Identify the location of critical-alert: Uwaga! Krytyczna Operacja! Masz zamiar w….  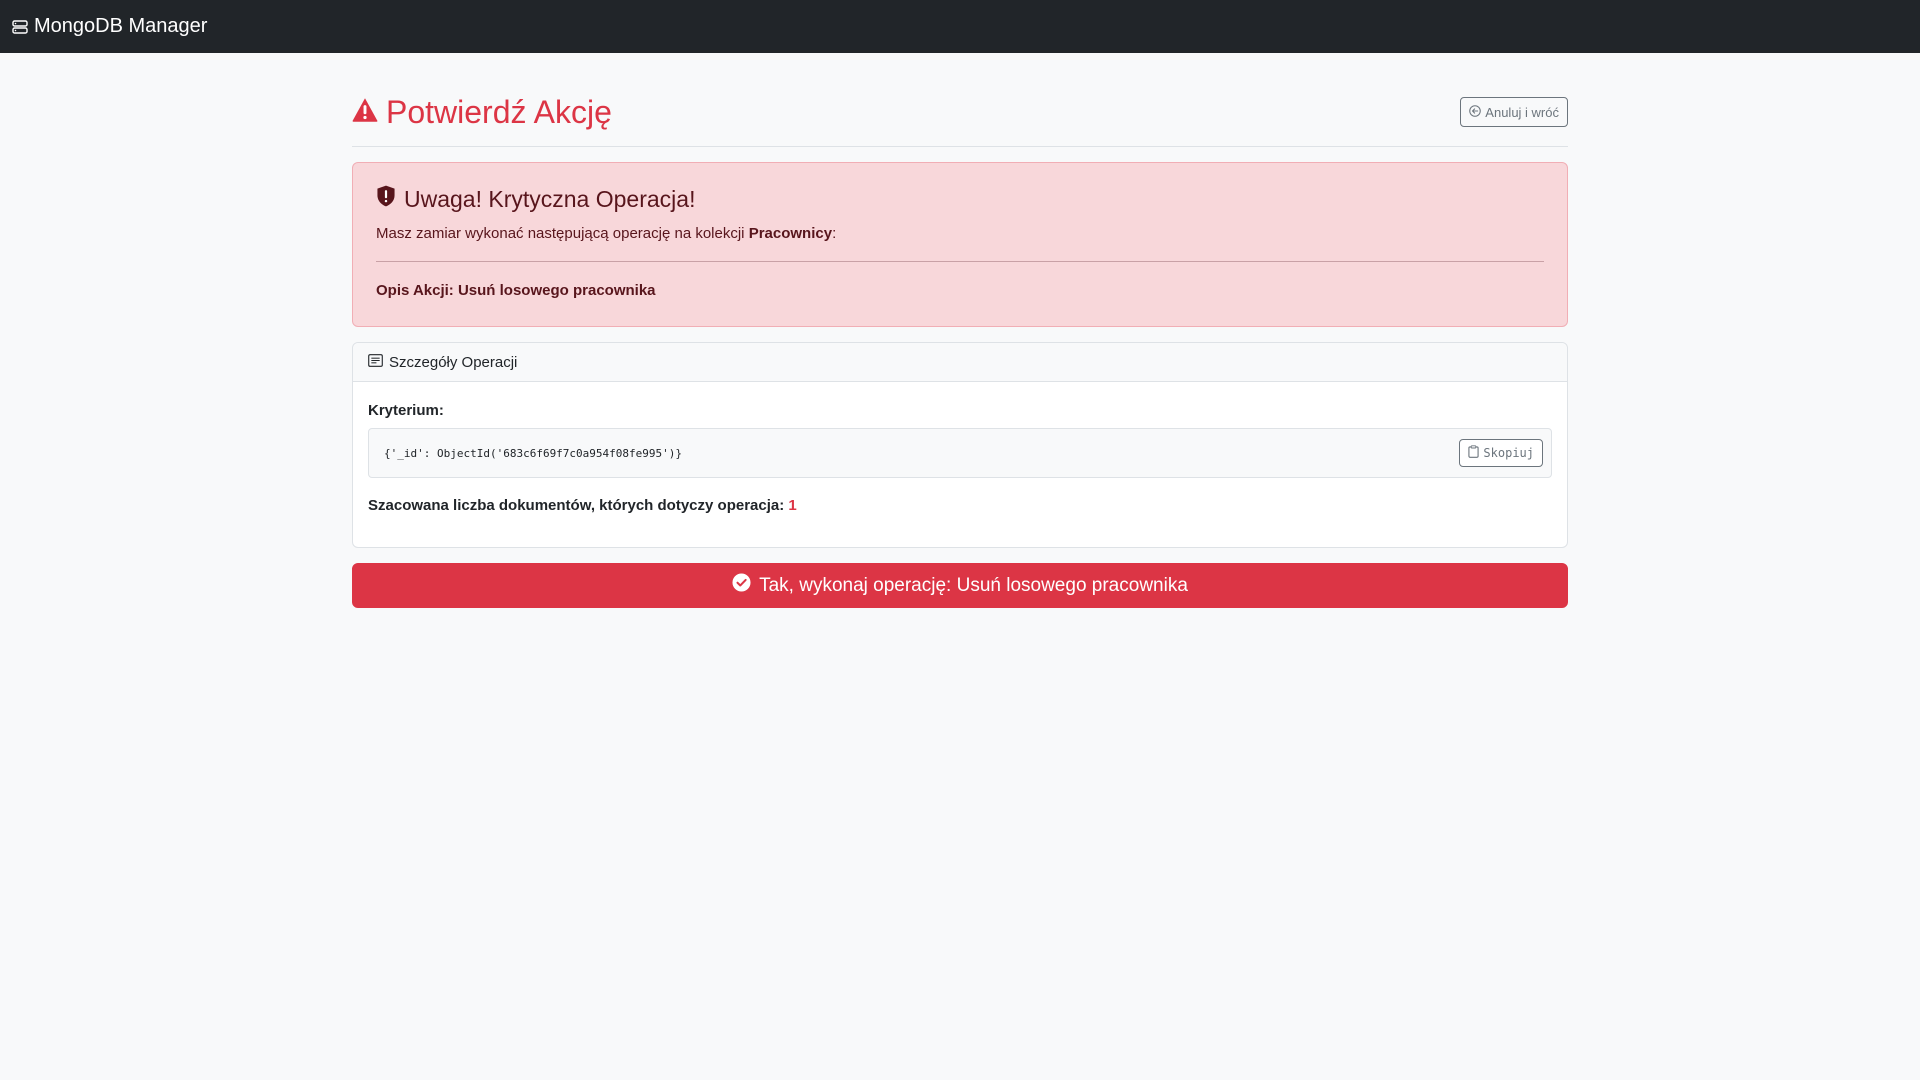
(960, 244).